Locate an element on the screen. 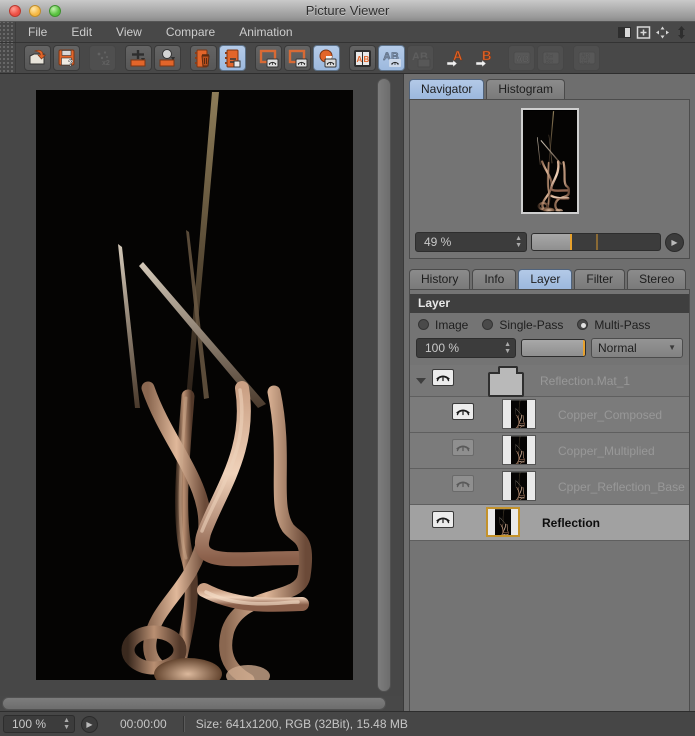  vertical-scrollbar-thumb is located at coordinates (384, 385).